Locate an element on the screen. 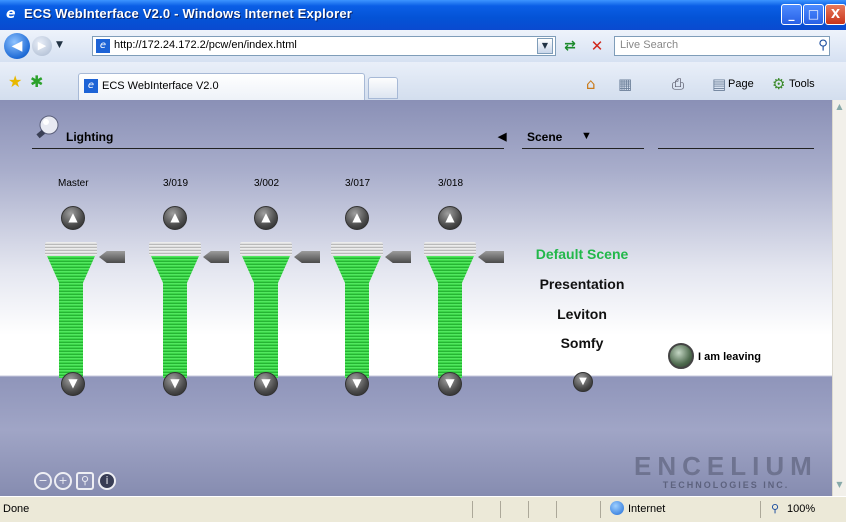 The height and width of the screenshot is (522, 846). close-button: X is located at coordinates (835, 14).